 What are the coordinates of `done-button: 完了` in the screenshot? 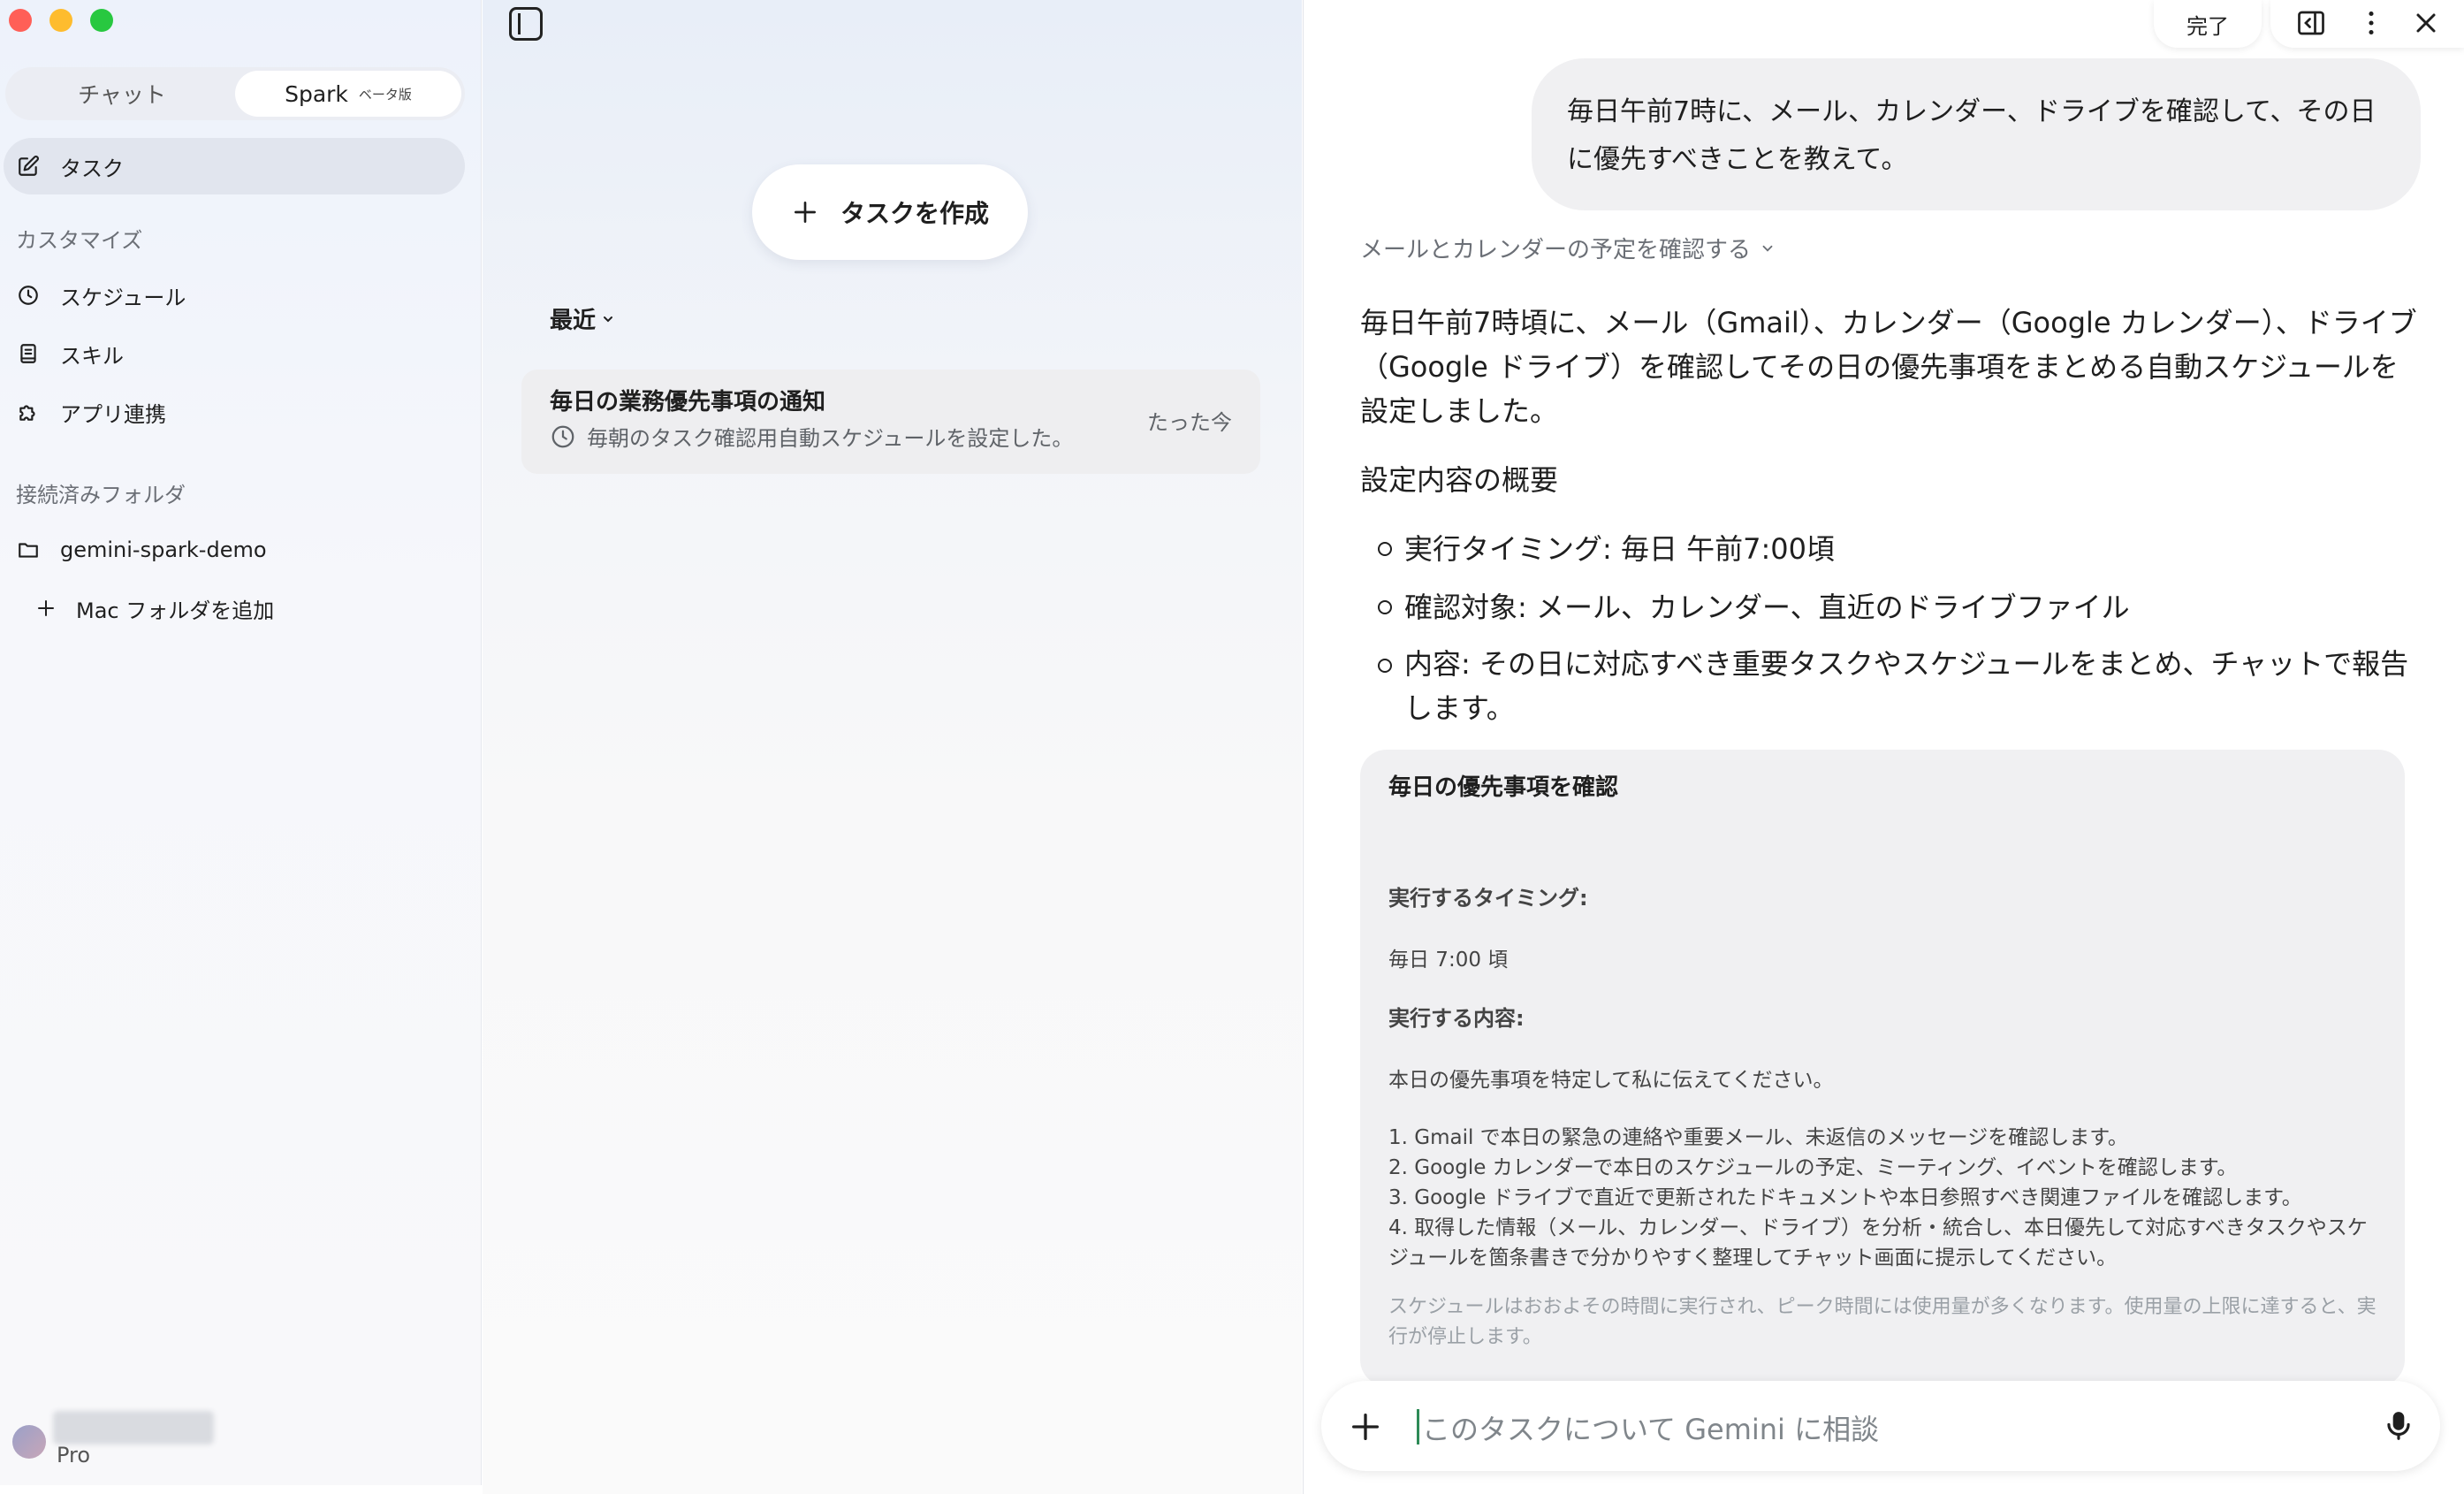 It's located at (2208, 24).